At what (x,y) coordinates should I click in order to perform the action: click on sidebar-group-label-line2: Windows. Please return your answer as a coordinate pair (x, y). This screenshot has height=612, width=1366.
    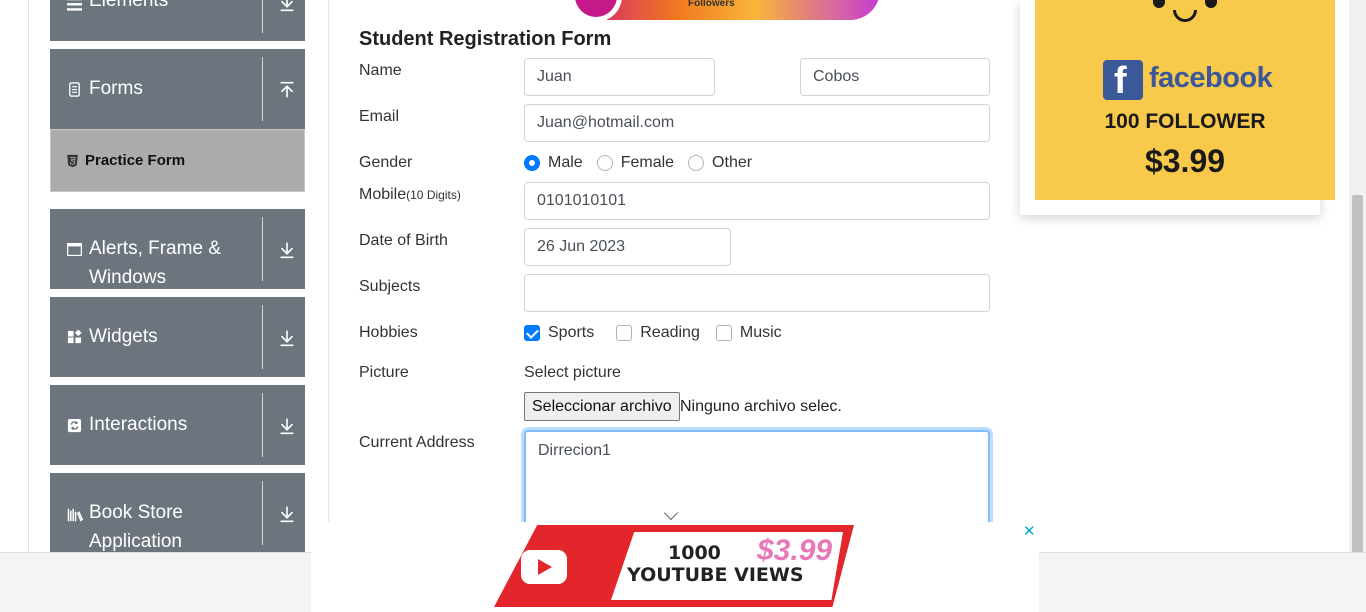
    Looking at the image, I should click on (128, 277).